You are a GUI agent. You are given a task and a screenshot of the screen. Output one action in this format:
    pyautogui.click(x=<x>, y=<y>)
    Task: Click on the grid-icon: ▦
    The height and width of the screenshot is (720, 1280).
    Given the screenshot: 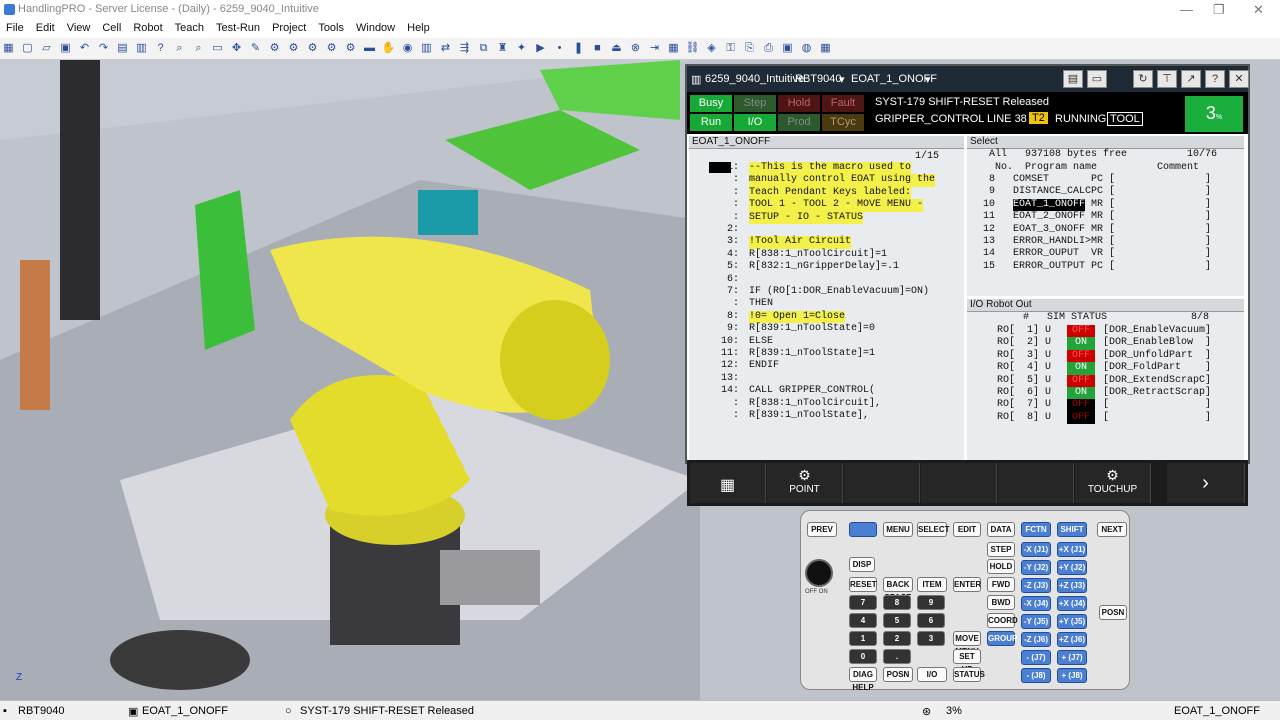 What is the action you would take?
    pyautogui.click(x=8, y=48)
    